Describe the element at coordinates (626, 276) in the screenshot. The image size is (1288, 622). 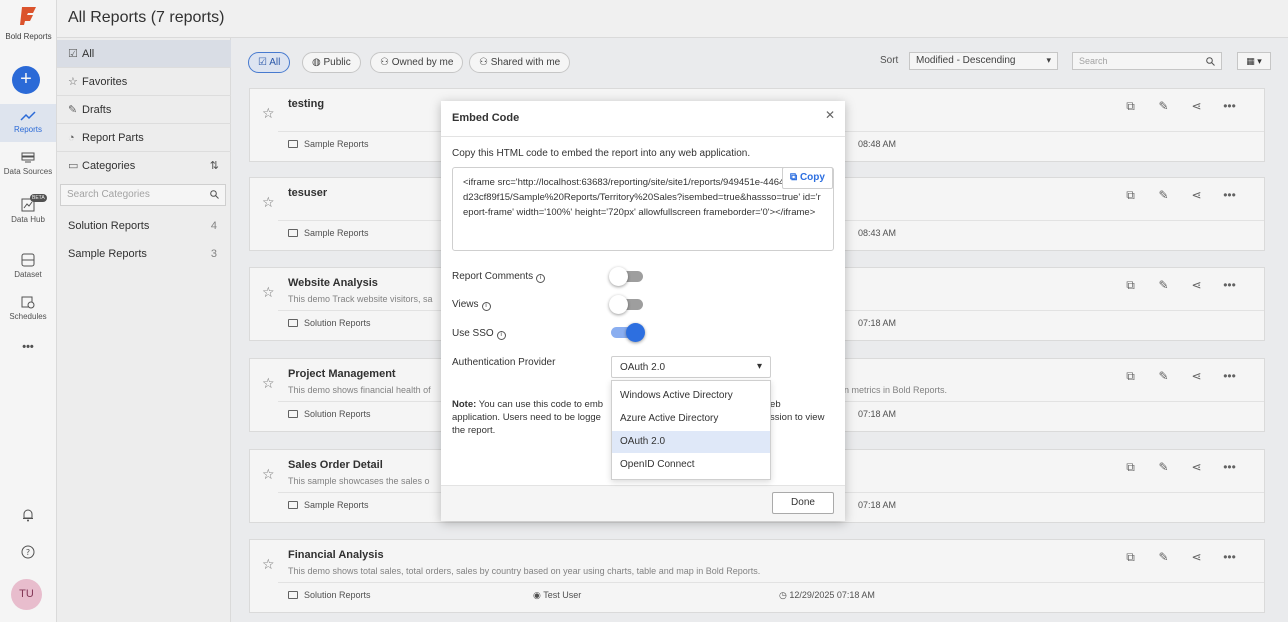
I see `report-comments-toggle` at that location.